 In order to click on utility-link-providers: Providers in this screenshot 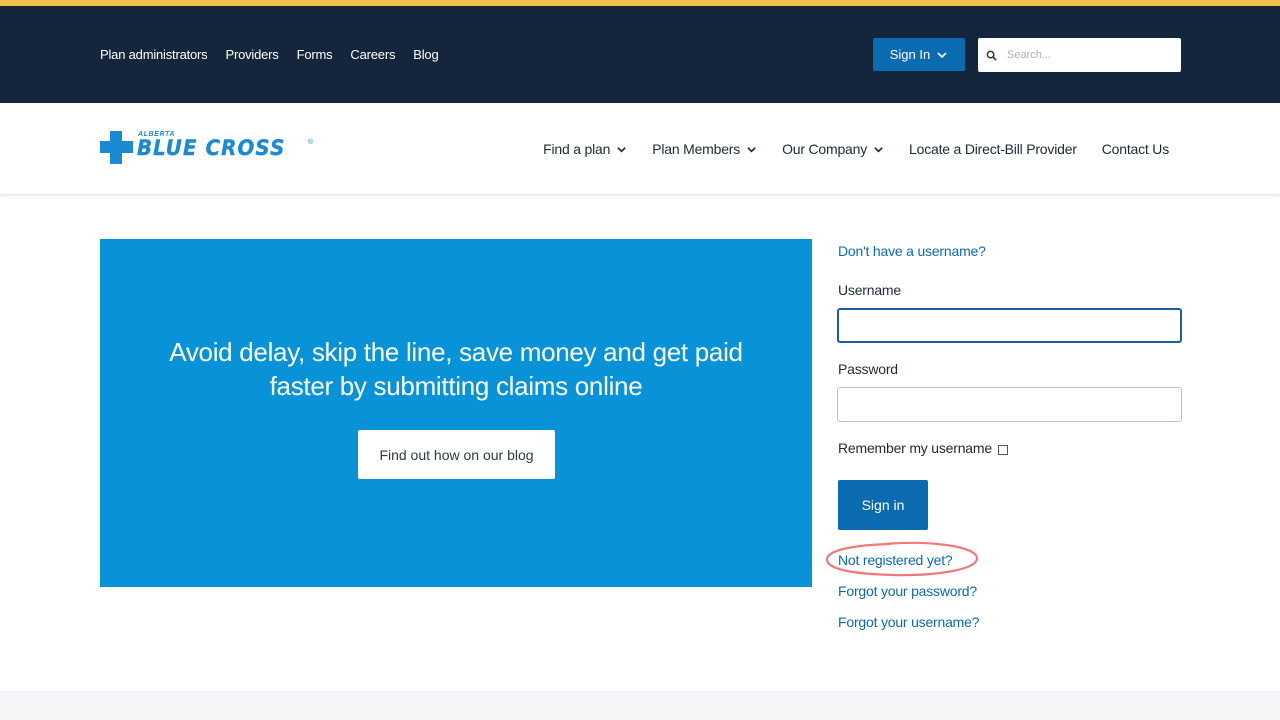, I will do `click(251, 54)`.